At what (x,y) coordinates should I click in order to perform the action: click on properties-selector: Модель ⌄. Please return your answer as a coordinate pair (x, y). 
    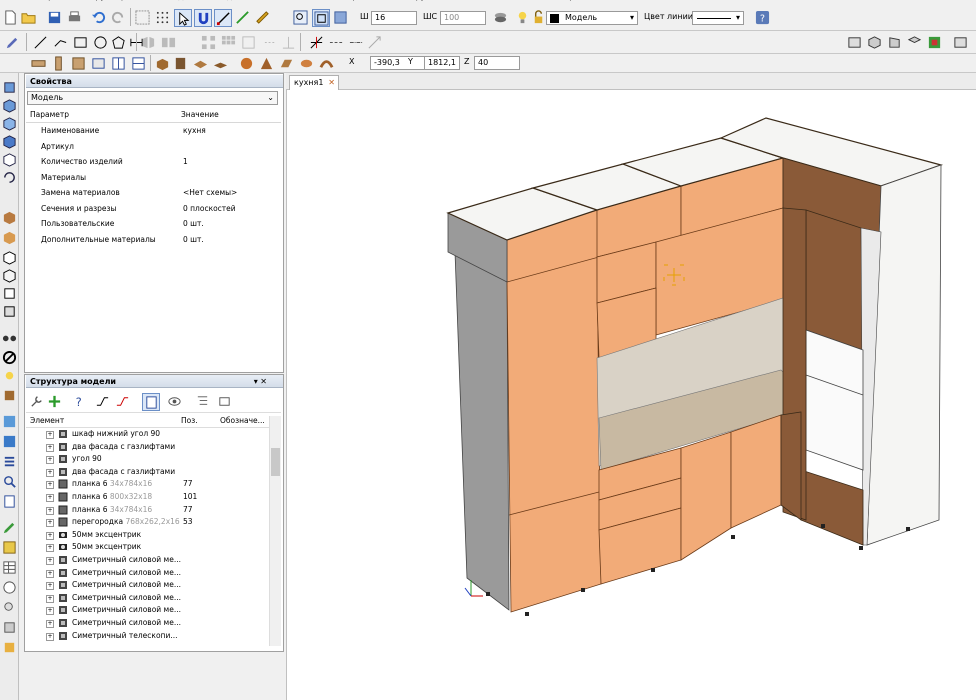
    Looking at the image, I should click on (152, 98).